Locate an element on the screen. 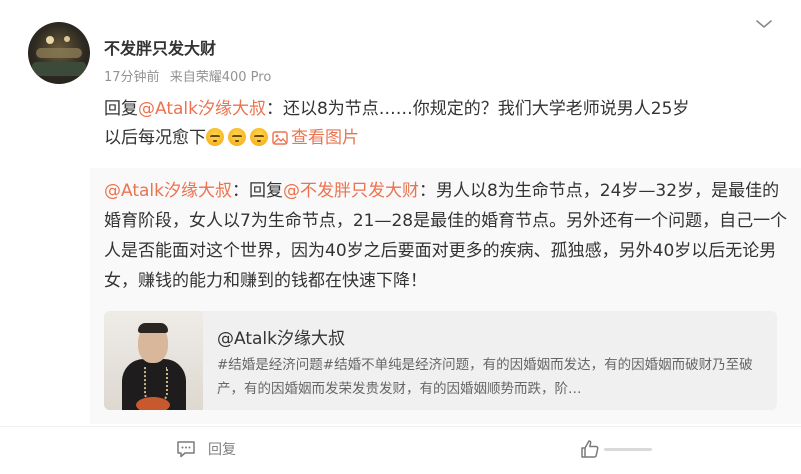 This screenshot has height=474, width=801. quote-author-link: @Atalk汐缘大叔 is located at coordinates (168, 191).